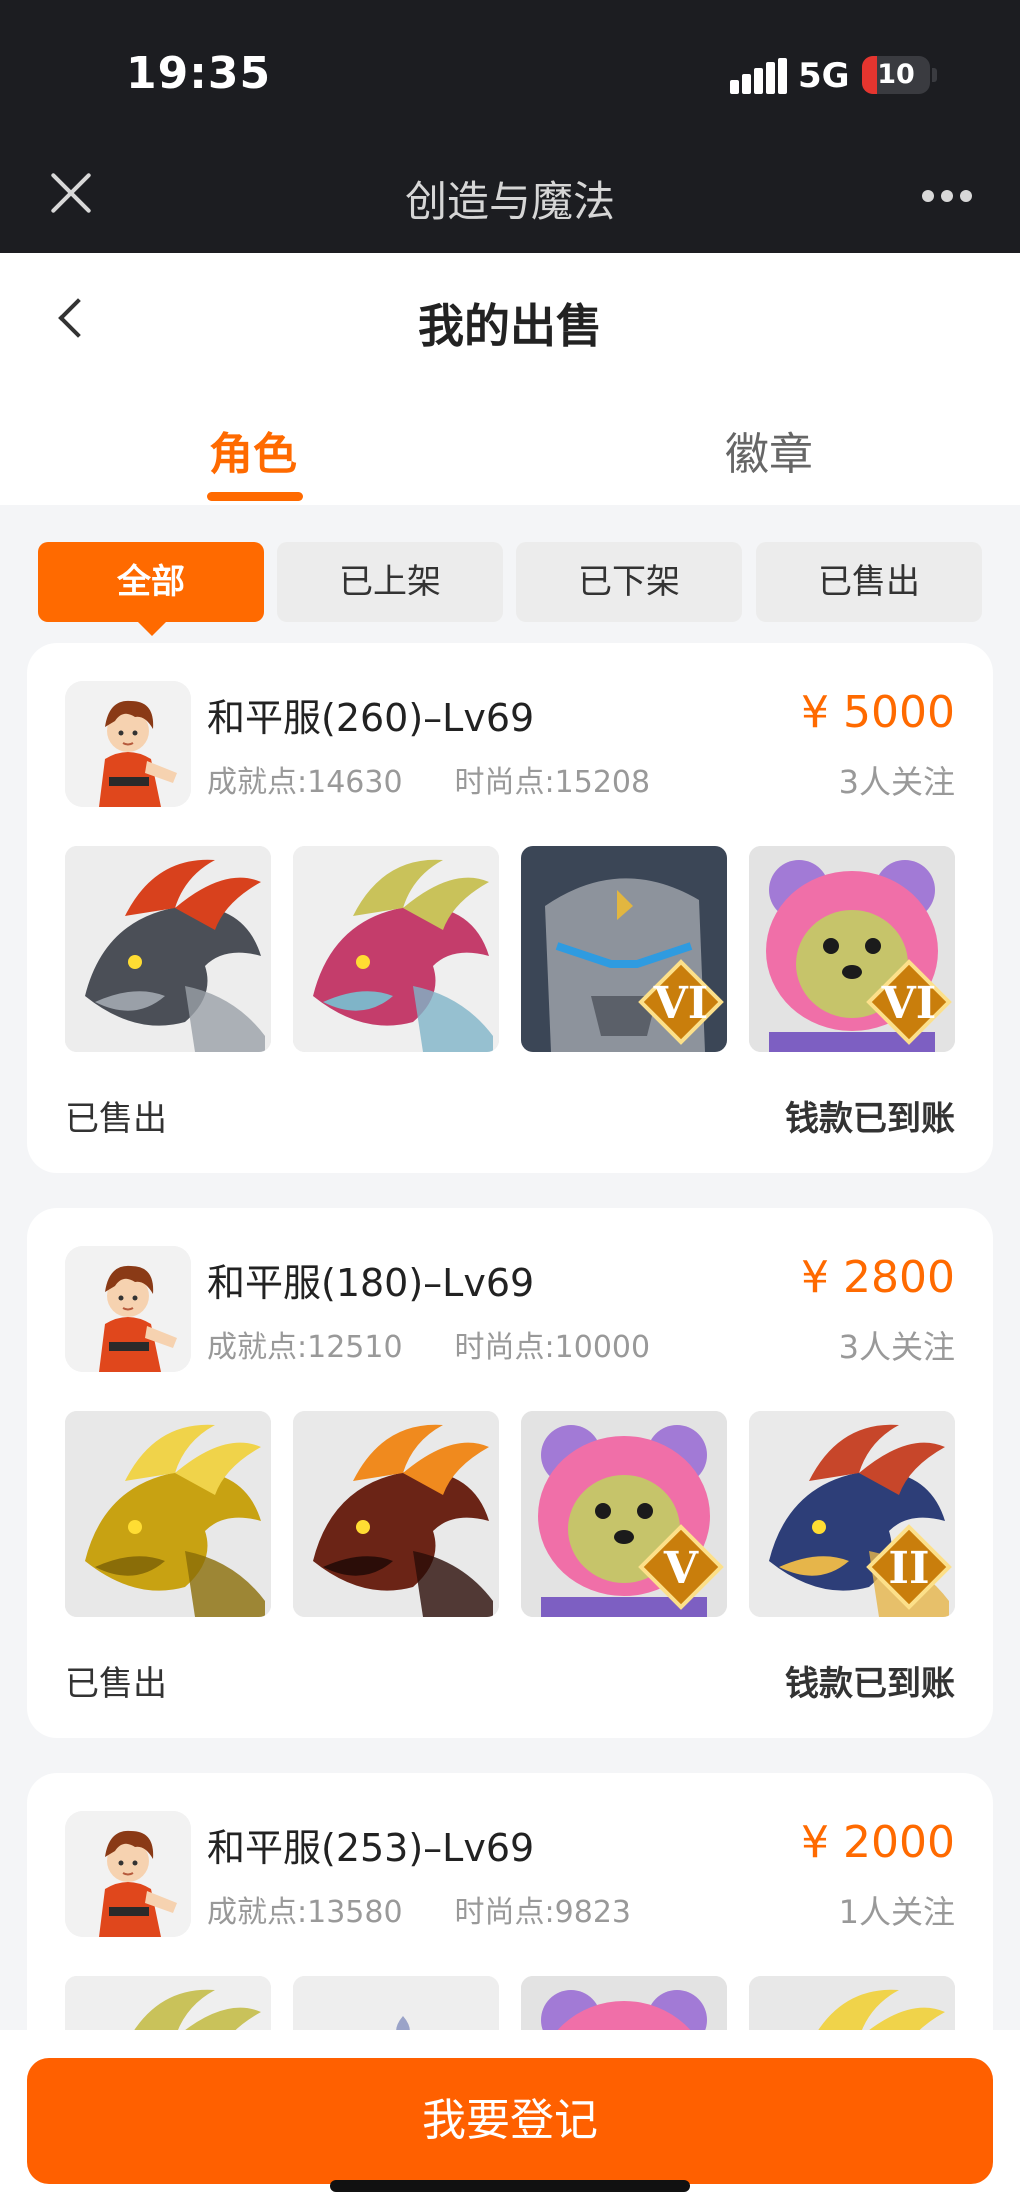 The height and width of the screenshot is (2211, 1020). I want to click on listing-price: ¥ 5000, so click(878, 712).